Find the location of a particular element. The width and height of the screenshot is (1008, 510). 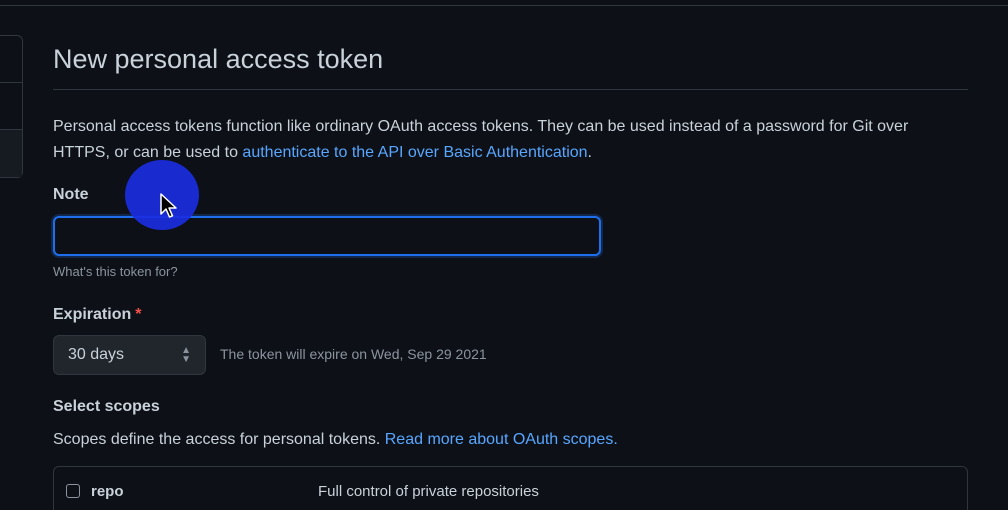

settings-sidebar is located at coordinates (11, 106).